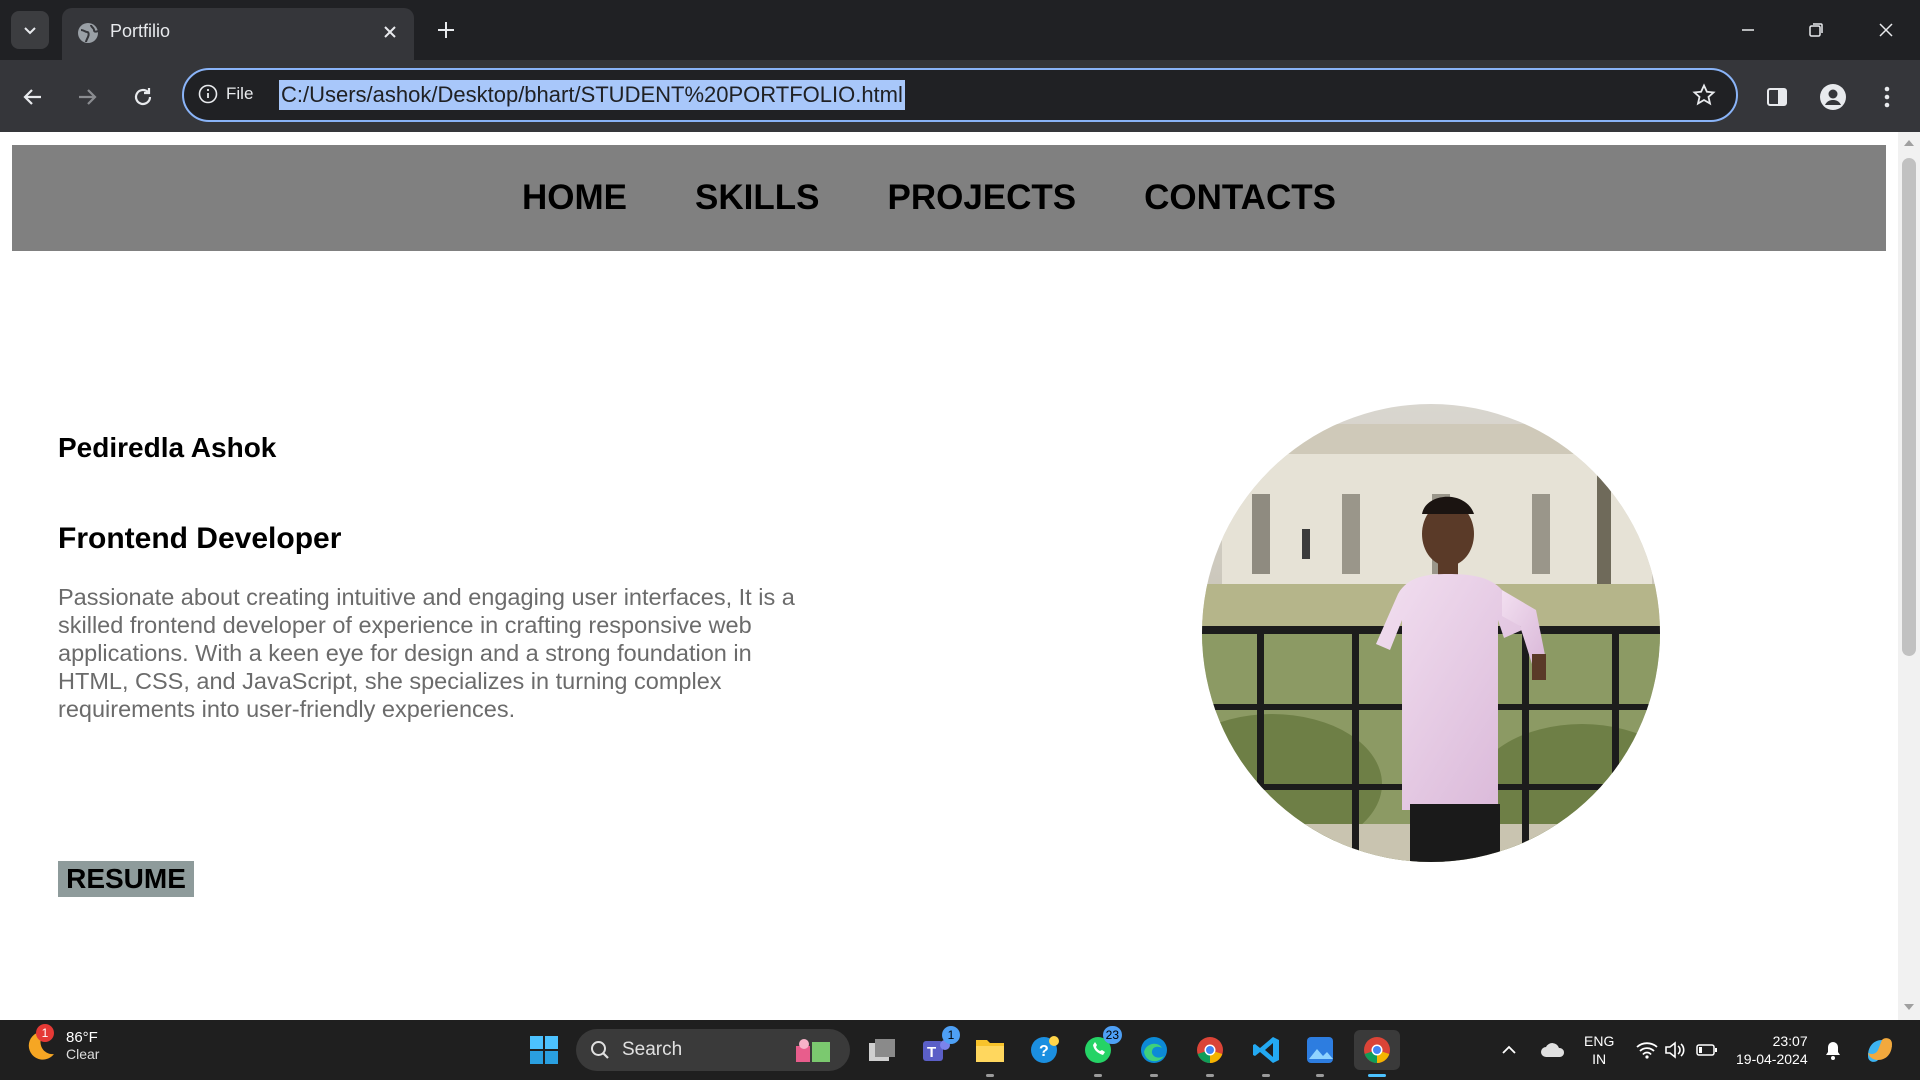 This screenshot has height=1080, width=1920. I want to click on info-icon, so click(208, 94).